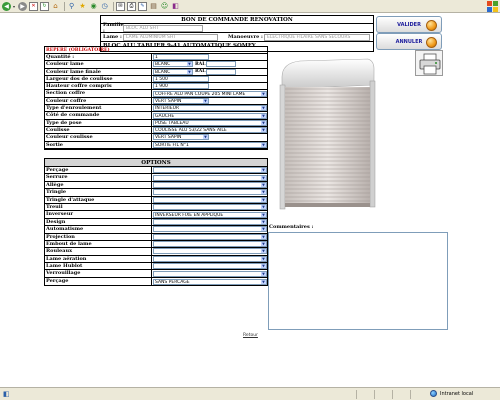 The height and width of the screenshot is (400, 500). What do you see at coordinates (181, 86) in the screenshot?
I see `form-input: 1 900` at bounding box center [181, 86].